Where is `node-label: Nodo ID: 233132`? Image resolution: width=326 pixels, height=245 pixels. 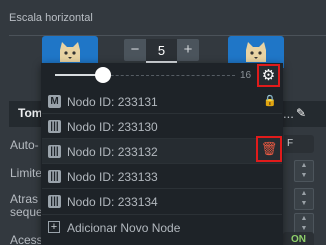 node-label: Nodo ID: 233132 is located at coordinates (112, 152).